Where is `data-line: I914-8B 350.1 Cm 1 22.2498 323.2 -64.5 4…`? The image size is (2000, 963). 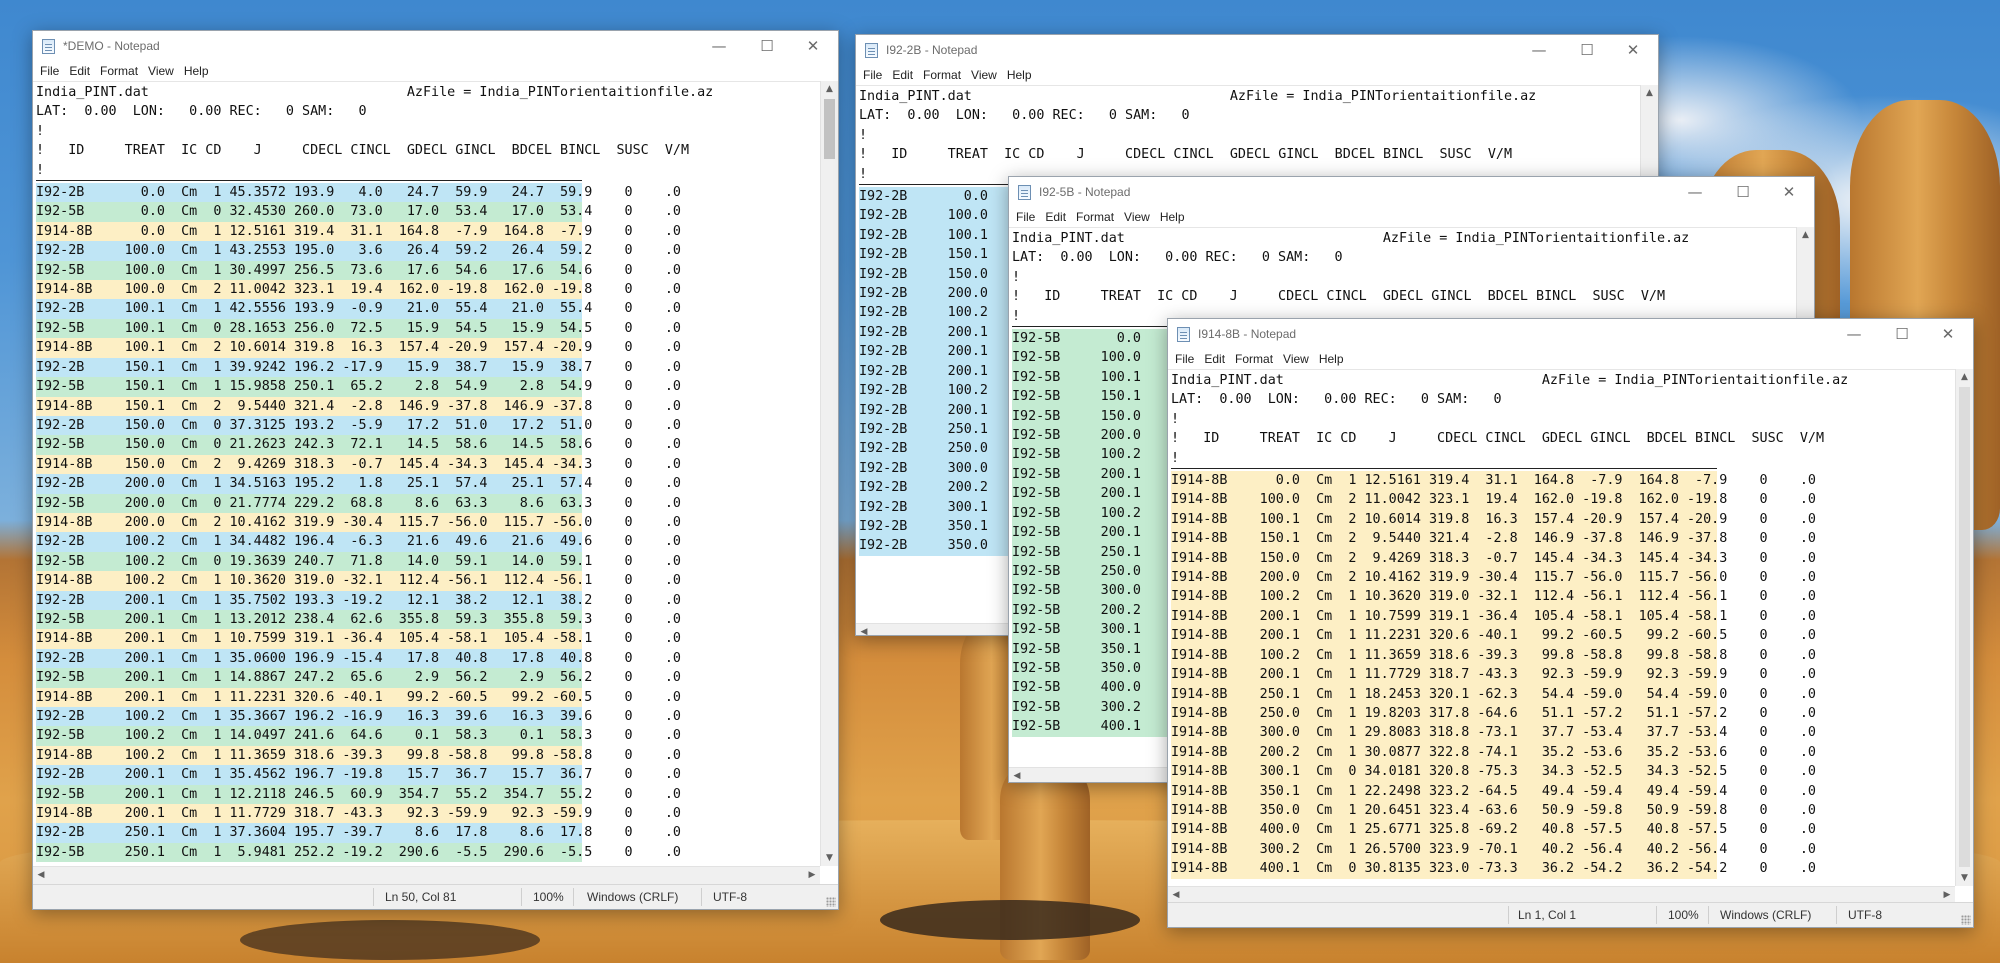
data-line: I914-8B 350.1 Cm 1 22.2498 323.2 -64.5 4… is located at coordinates (1493, 791).